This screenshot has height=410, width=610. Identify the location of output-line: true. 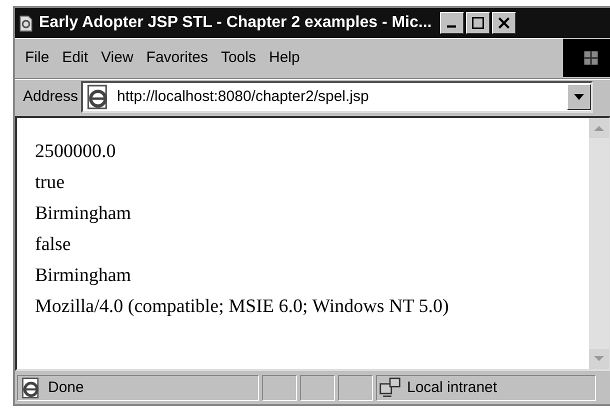
(50, 182).